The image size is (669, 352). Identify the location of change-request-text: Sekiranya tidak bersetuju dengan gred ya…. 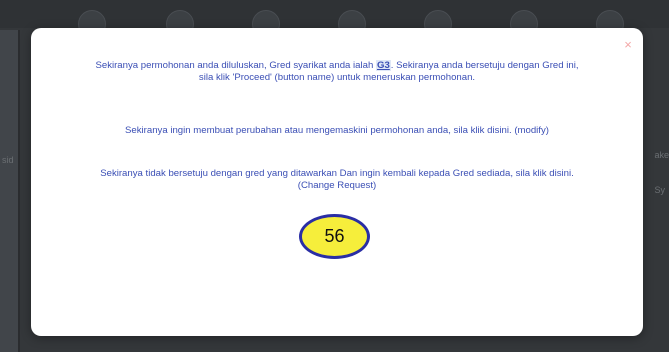
(337, 173).